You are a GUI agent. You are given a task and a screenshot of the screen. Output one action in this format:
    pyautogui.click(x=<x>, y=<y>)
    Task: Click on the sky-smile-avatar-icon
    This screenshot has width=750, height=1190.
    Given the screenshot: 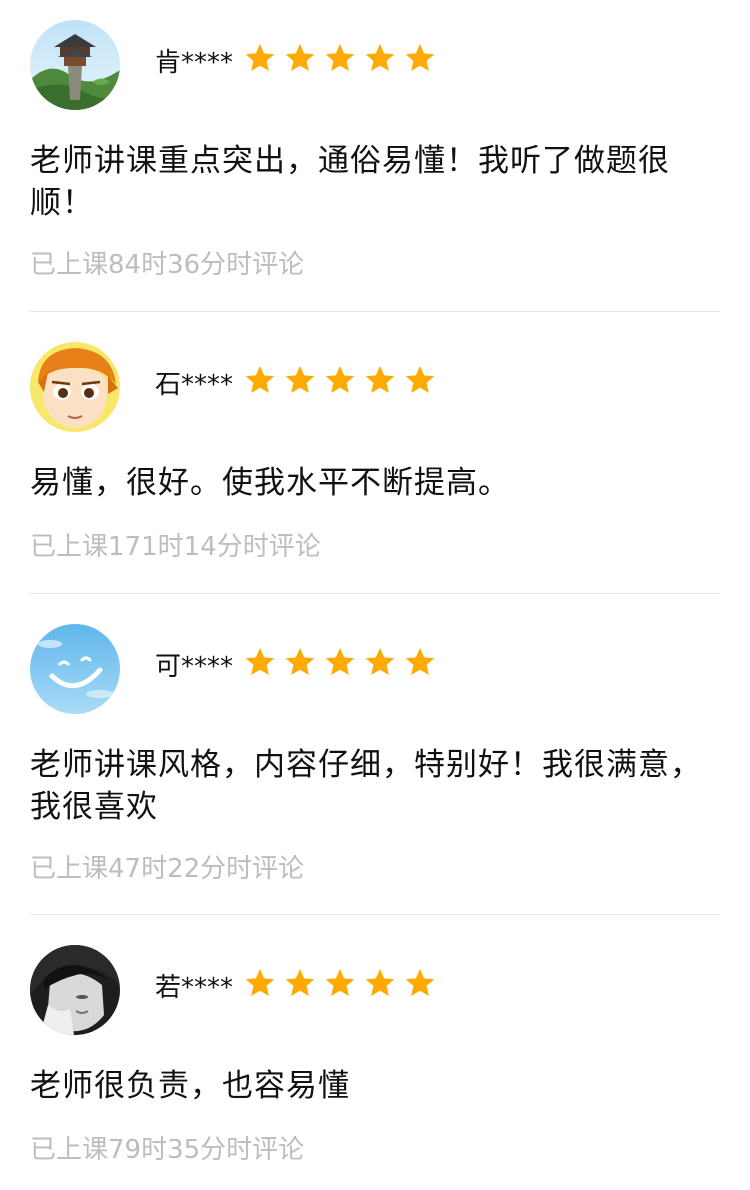 What is the action you would take?
    pyautogui.click(x=75, y=669)
    